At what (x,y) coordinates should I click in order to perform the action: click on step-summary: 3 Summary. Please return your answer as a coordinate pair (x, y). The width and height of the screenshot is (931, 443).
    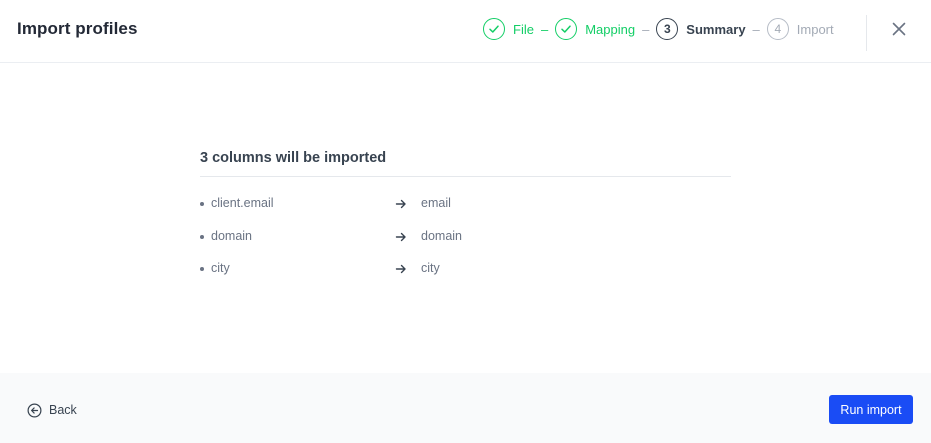
    Looking at the image, I should click on (701, 29).